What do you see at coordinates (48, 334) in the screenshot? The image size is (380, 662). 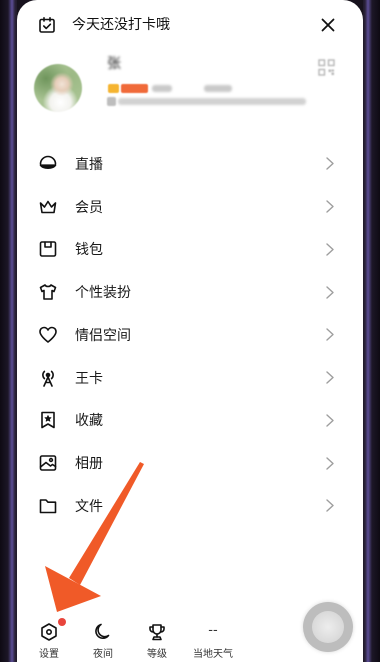 I see `heart-icon` at bounding box center [48, 334].